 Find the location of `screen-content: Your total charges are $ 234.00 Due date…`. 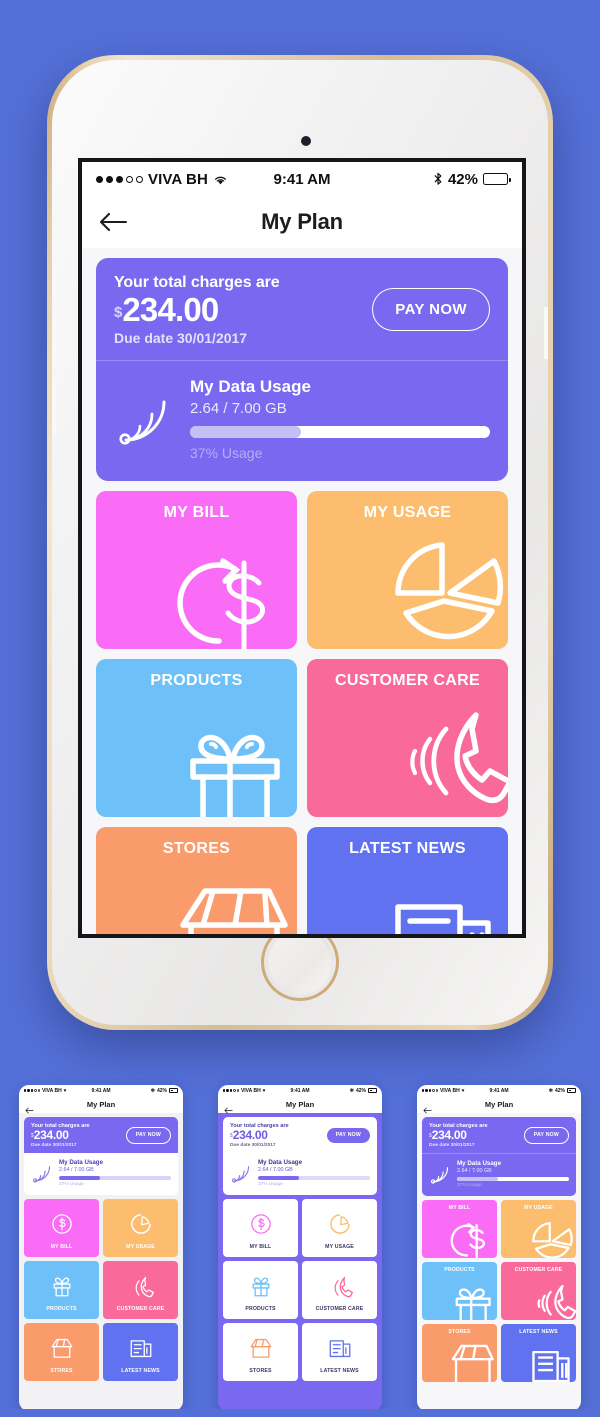

screen-content: Your total charges are $ 234.00 Due date… is located at coordinates (300, 1249).